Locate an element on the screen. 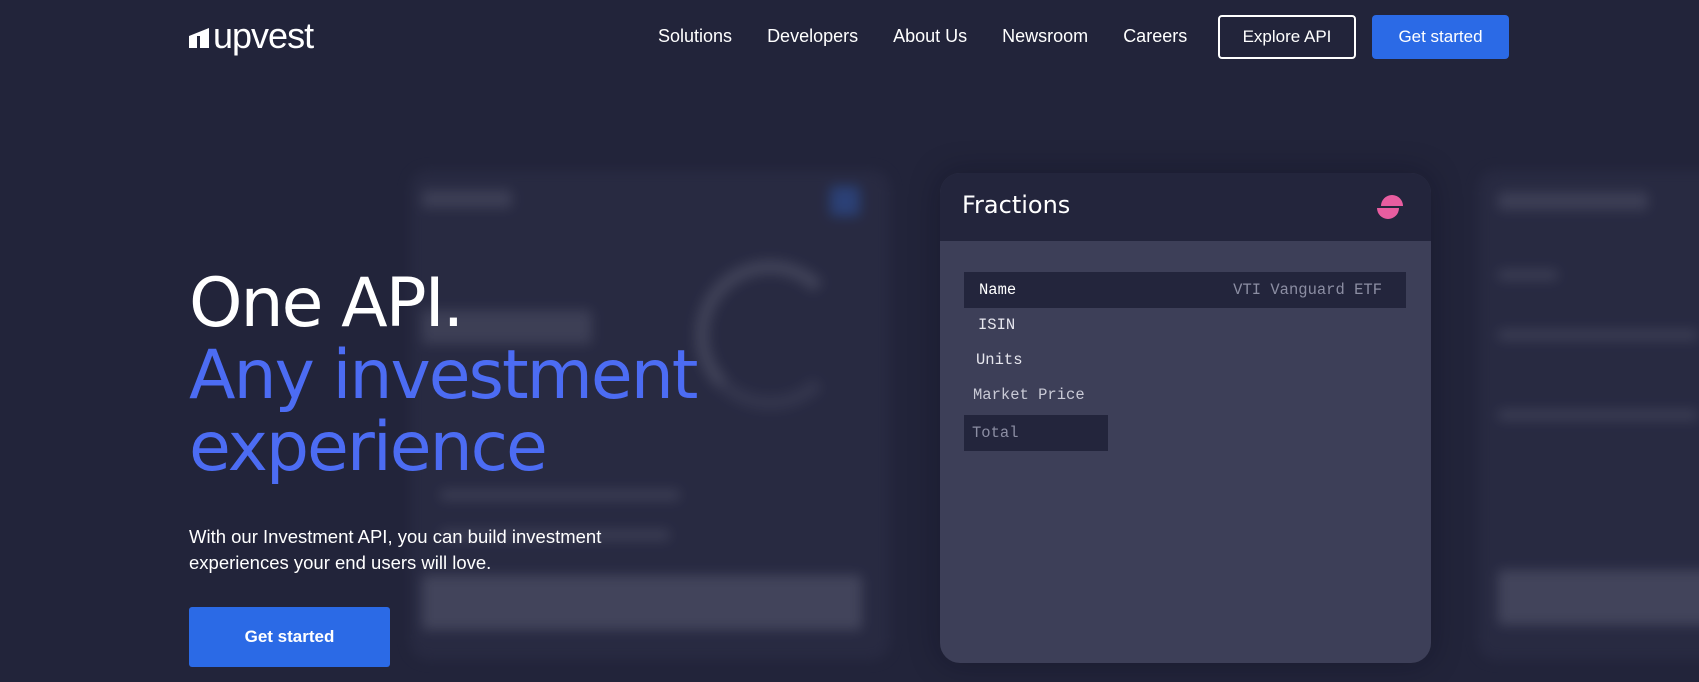  nav-link-newsroom: Newsroom is located at coordinates (1045, 36).